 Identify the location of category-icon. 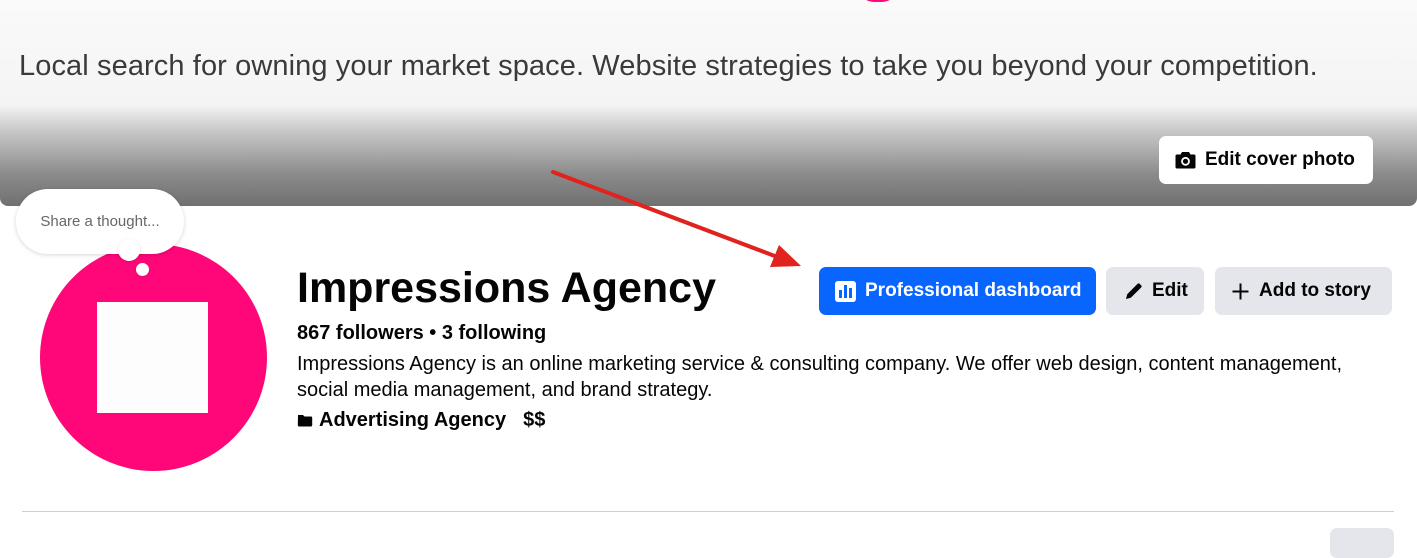
(305, 421).